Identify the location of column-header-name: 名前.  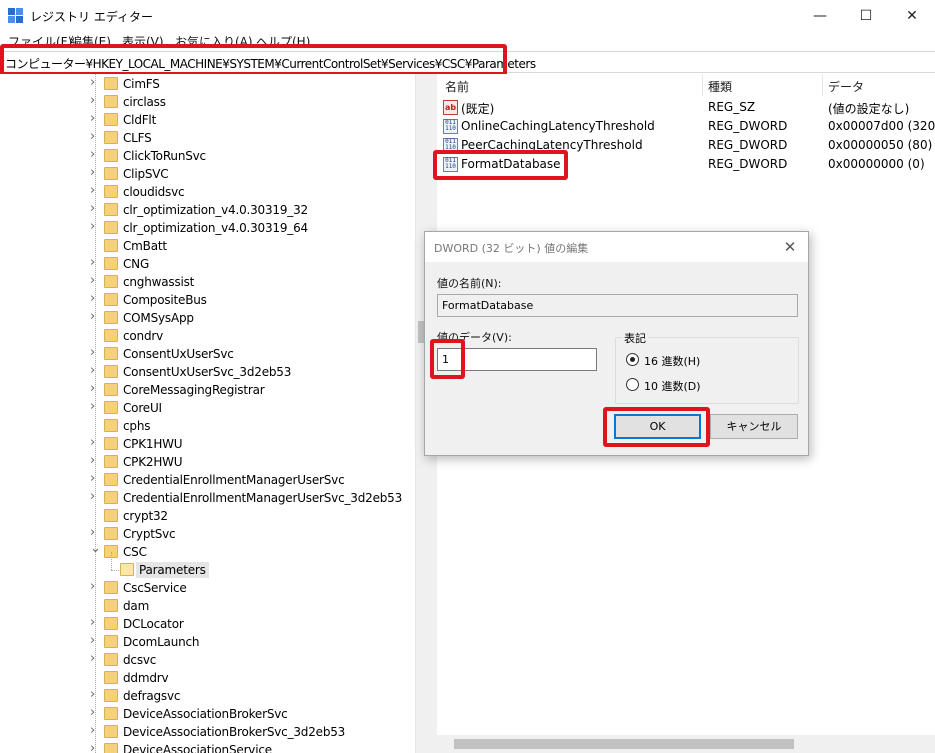
(457, 86).